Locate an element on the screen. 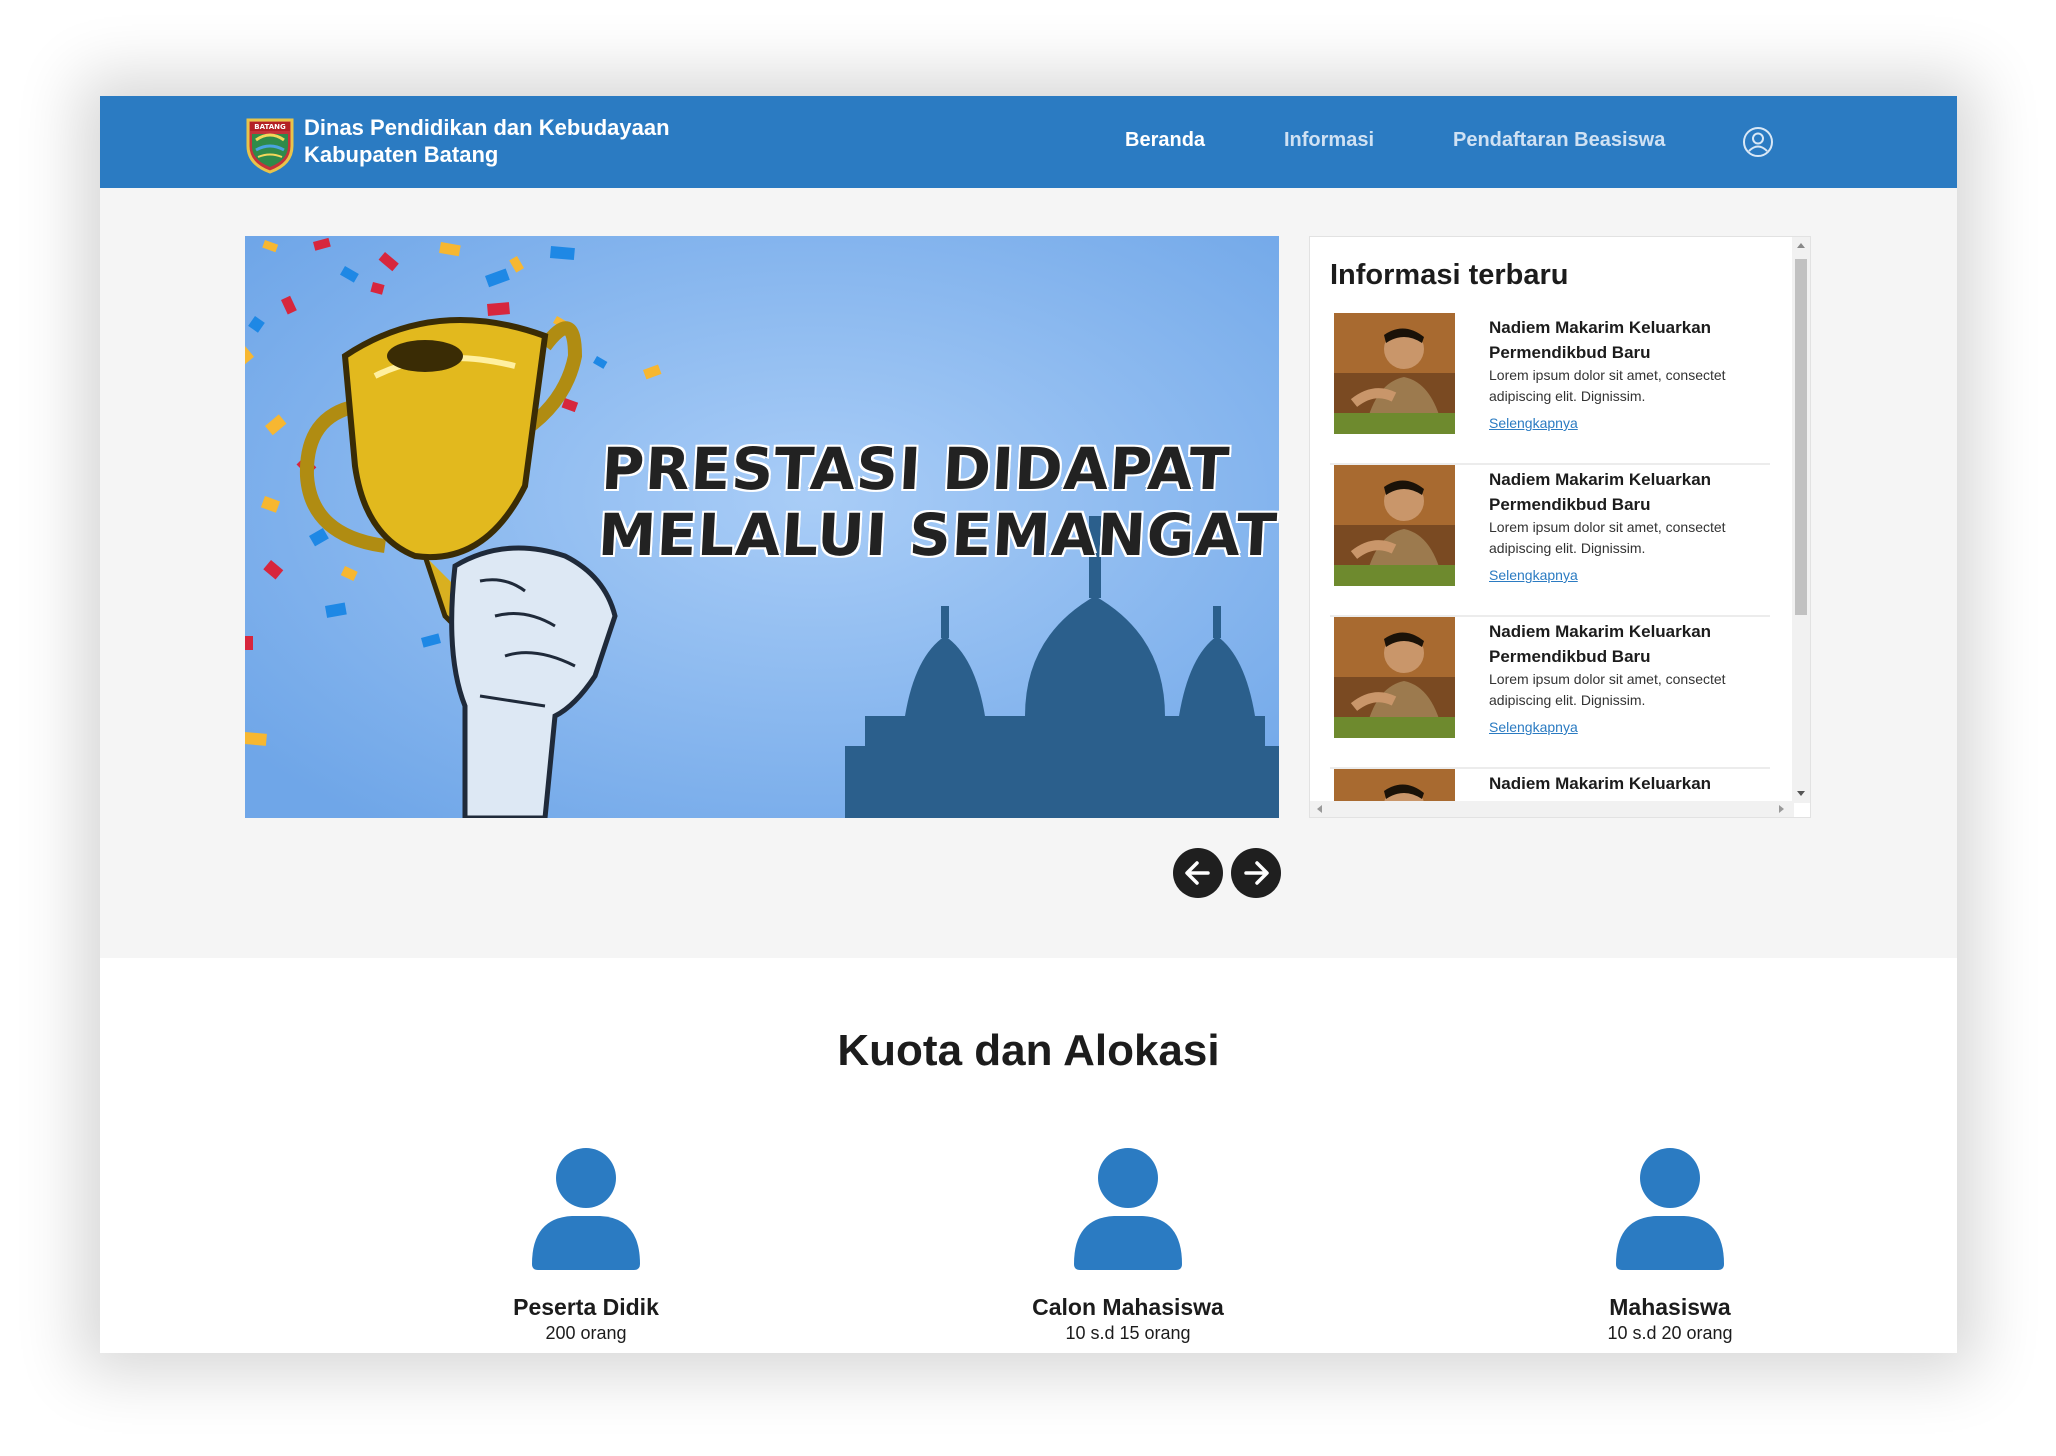 The height and width of the screenshot is (1456, 2056). arrow-right-icon is located at coordinates (1256, 873).